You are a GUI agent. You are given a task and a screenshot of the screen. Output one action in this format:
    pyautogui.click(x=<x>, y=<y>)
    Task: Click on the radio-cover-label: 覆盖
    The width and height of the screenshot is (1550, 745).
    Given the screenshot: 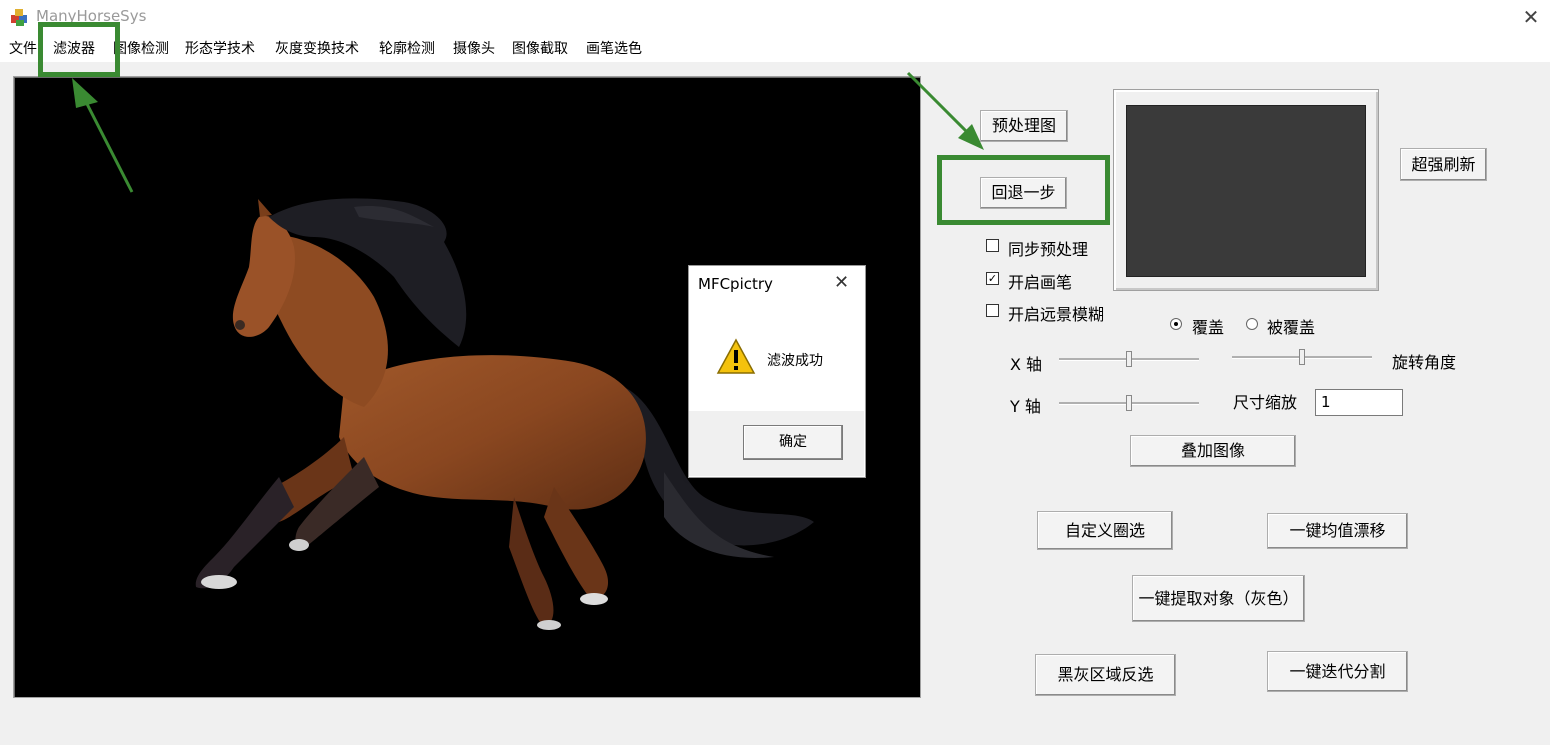 What is the action you would take?
    pyautogui.click(x=1208, y=327)
    